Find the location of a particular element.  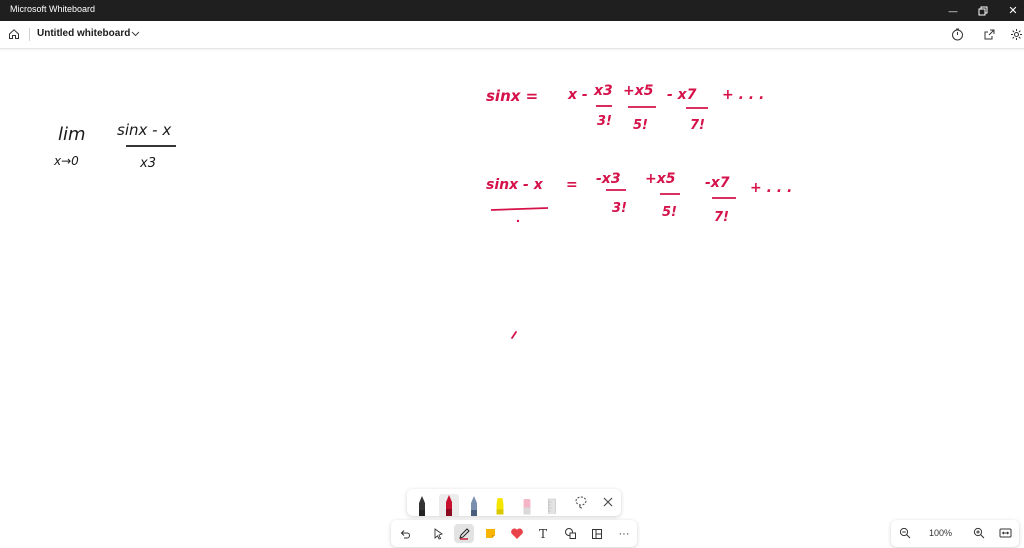

red-pen-icon is located at coordinates (449, 505).